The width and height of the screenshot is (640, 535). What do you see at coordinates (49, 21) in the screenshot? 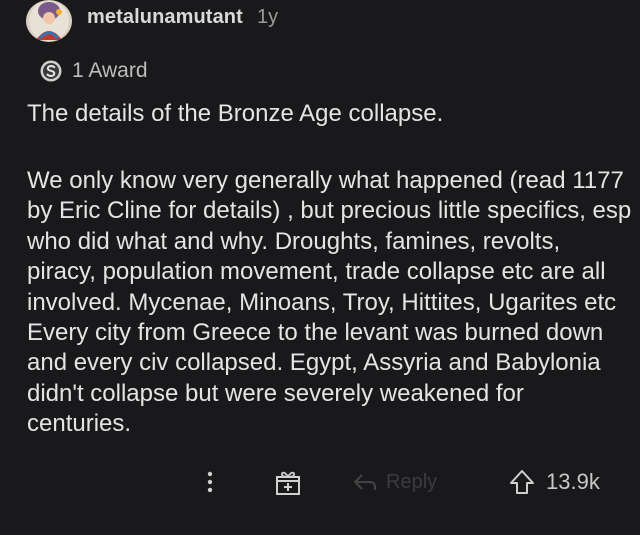
I see `user-avatar` at bounding box center [49, 21].